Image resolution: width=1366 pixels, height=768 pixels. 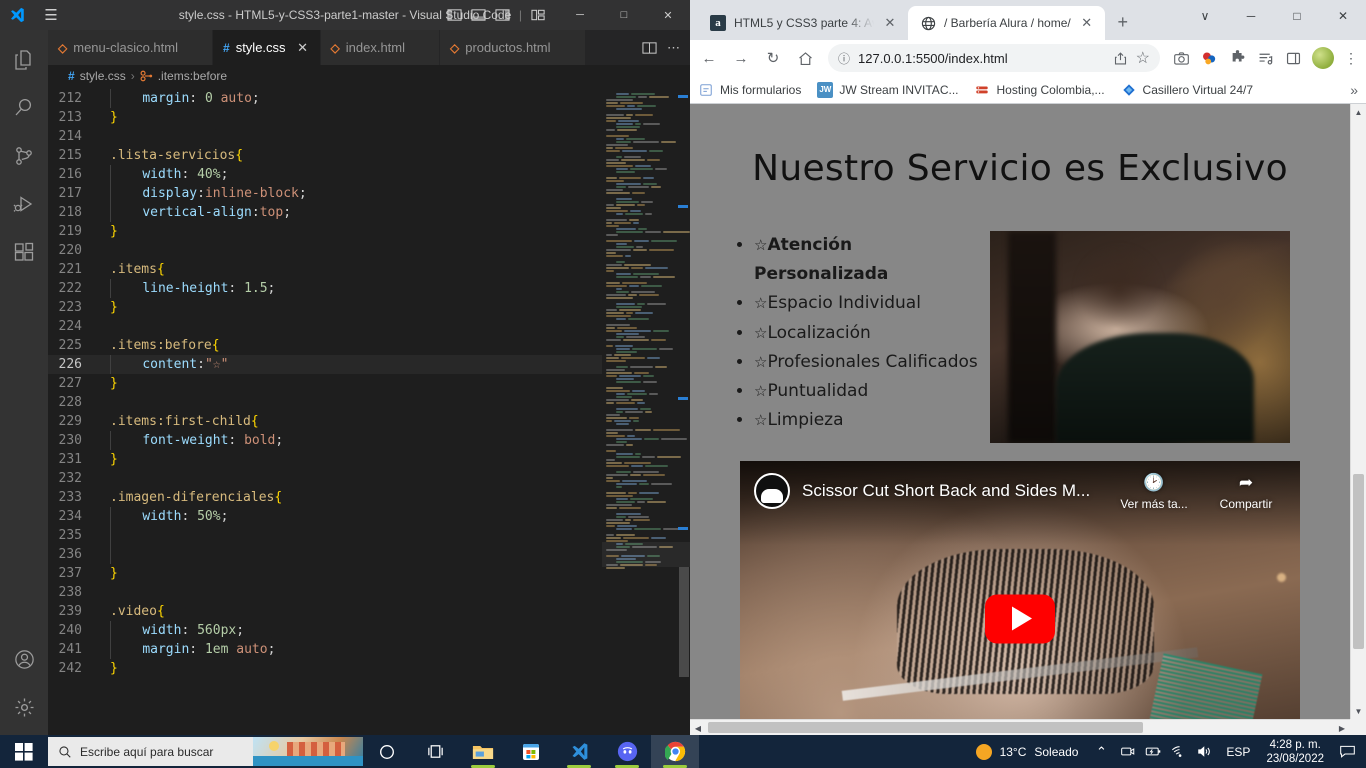 What do you see at coordinates (325, 459) in the screenshot?
I see `code-line: 231}` at bounding box center [325, 459].